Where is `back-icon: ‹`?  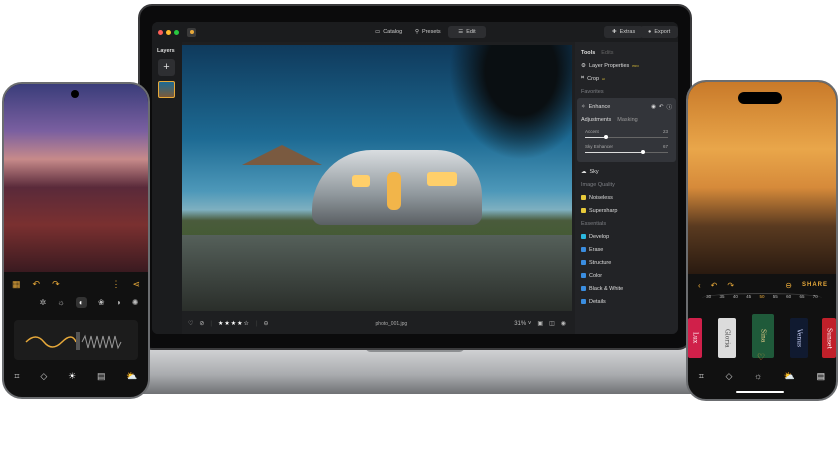 back-icon: ‹ is located at coordinates (699, 285).